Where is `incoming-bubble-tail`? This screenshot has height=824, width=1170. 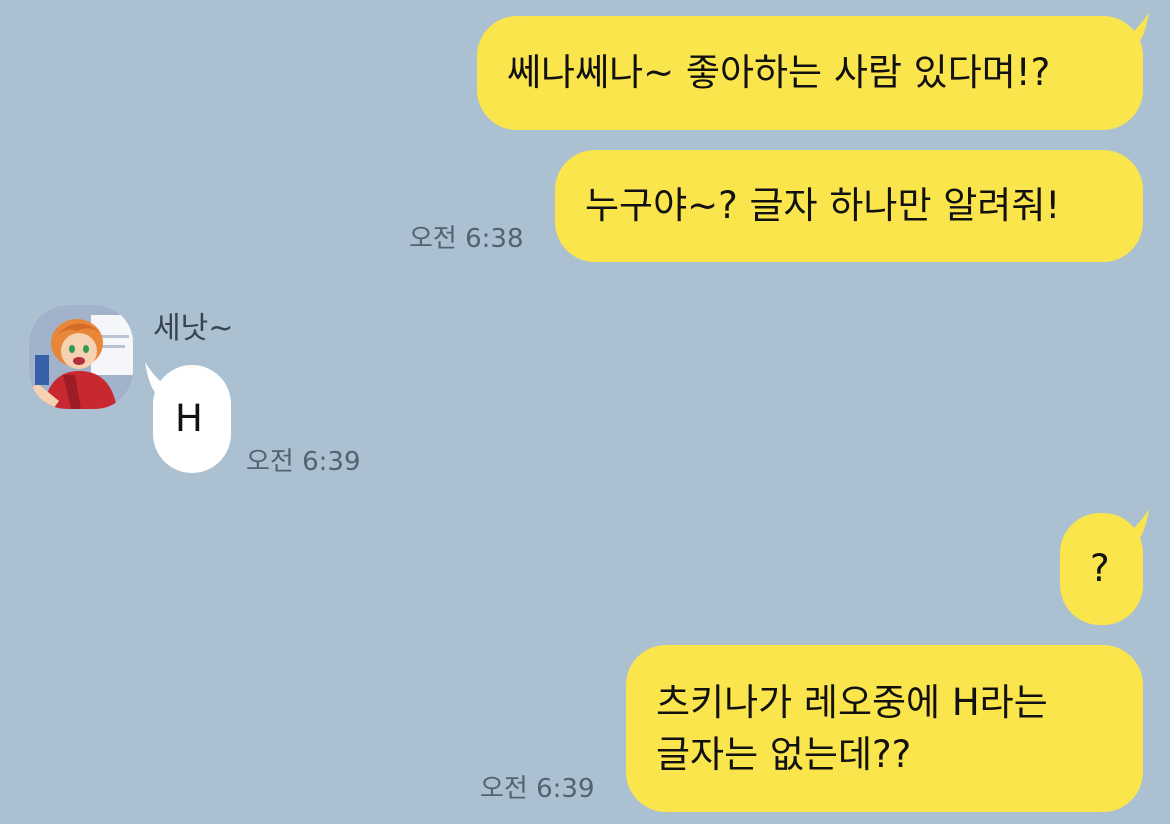
incoming-bubble-tail is located at coordinates (161, 379).